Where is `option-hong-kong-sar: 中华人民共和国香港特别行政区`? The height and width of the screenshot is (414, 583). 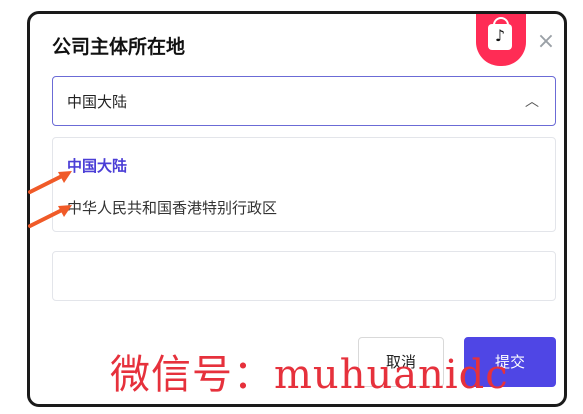
option-hong-kong-sar: 中华人民共和国香港特别行政区 is located at coordinates (172, 207).